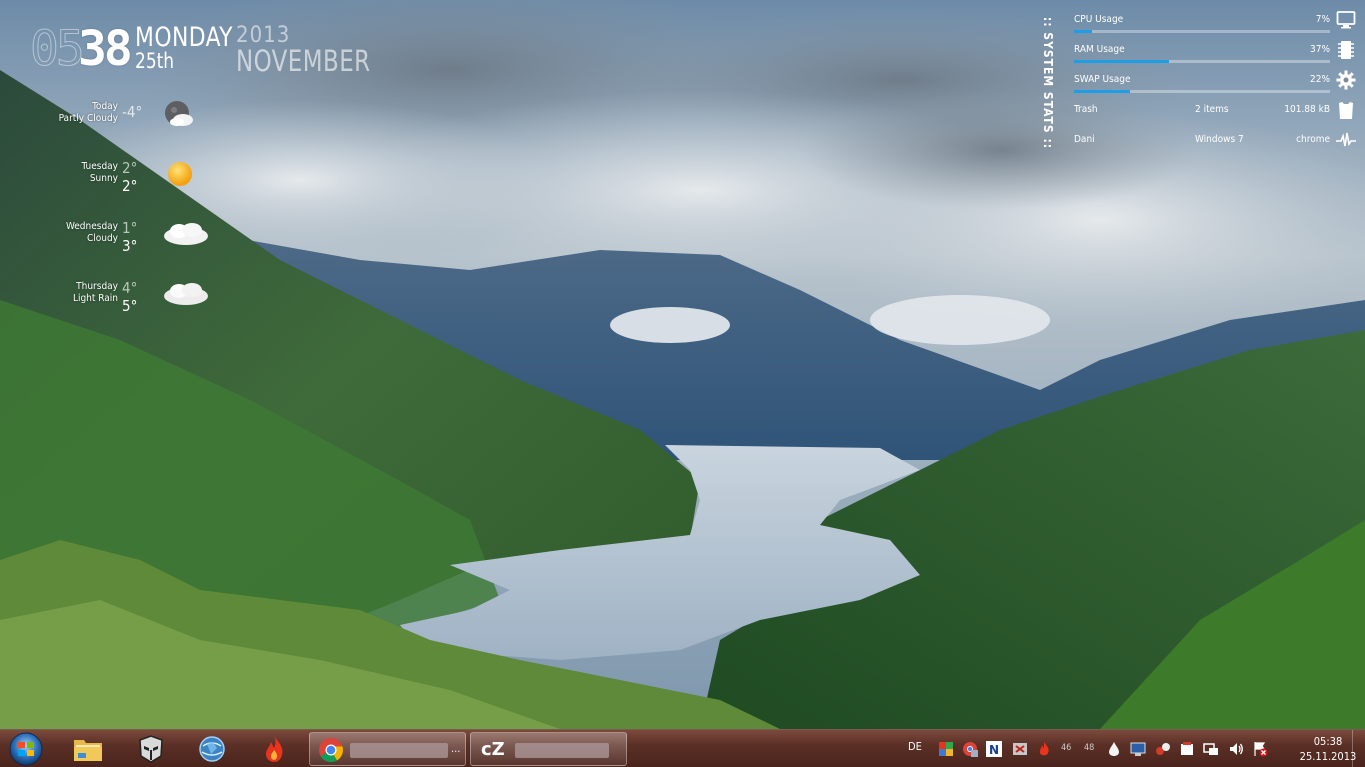  I want to click on forecast-temp-high: 1°, so click(130, 228).